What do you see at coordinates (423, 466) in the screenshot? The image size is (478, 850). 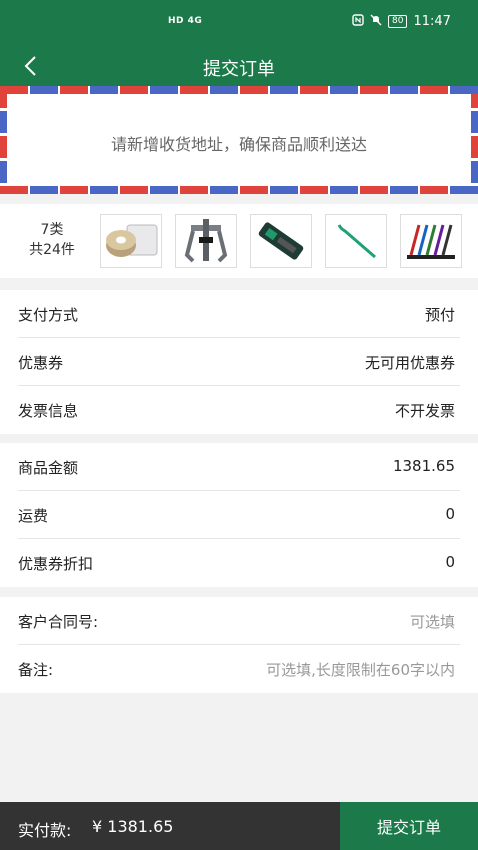 I see `goods-amount-value: 1381.65` at bounding box center [423, 466].